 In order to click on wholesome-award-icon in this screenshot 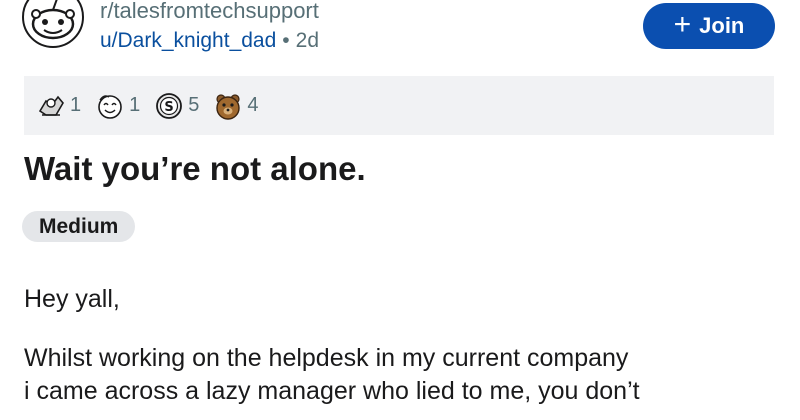, I will do `click(110, 106)`.